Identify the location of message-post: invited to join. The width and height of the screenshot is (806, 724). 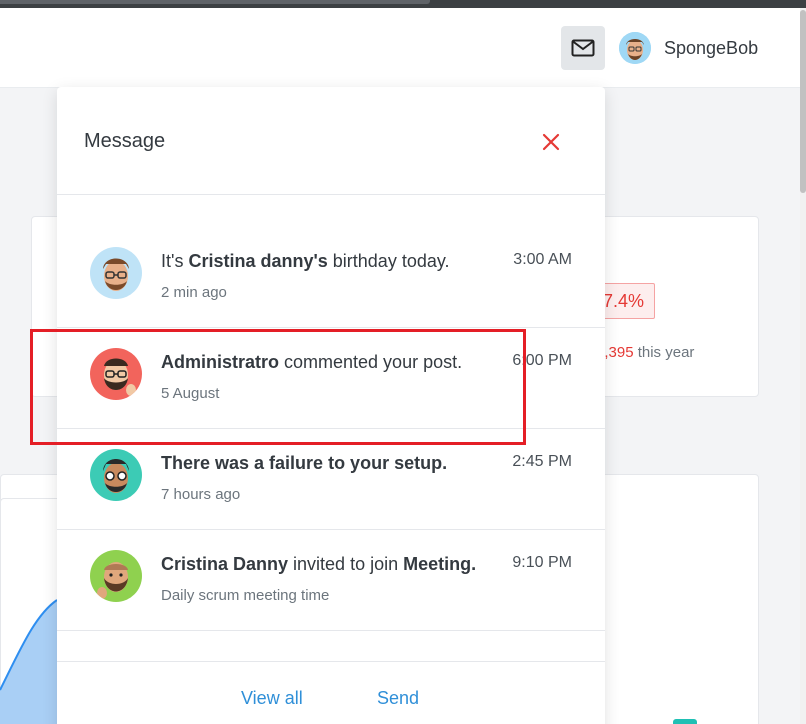
(346, 564).